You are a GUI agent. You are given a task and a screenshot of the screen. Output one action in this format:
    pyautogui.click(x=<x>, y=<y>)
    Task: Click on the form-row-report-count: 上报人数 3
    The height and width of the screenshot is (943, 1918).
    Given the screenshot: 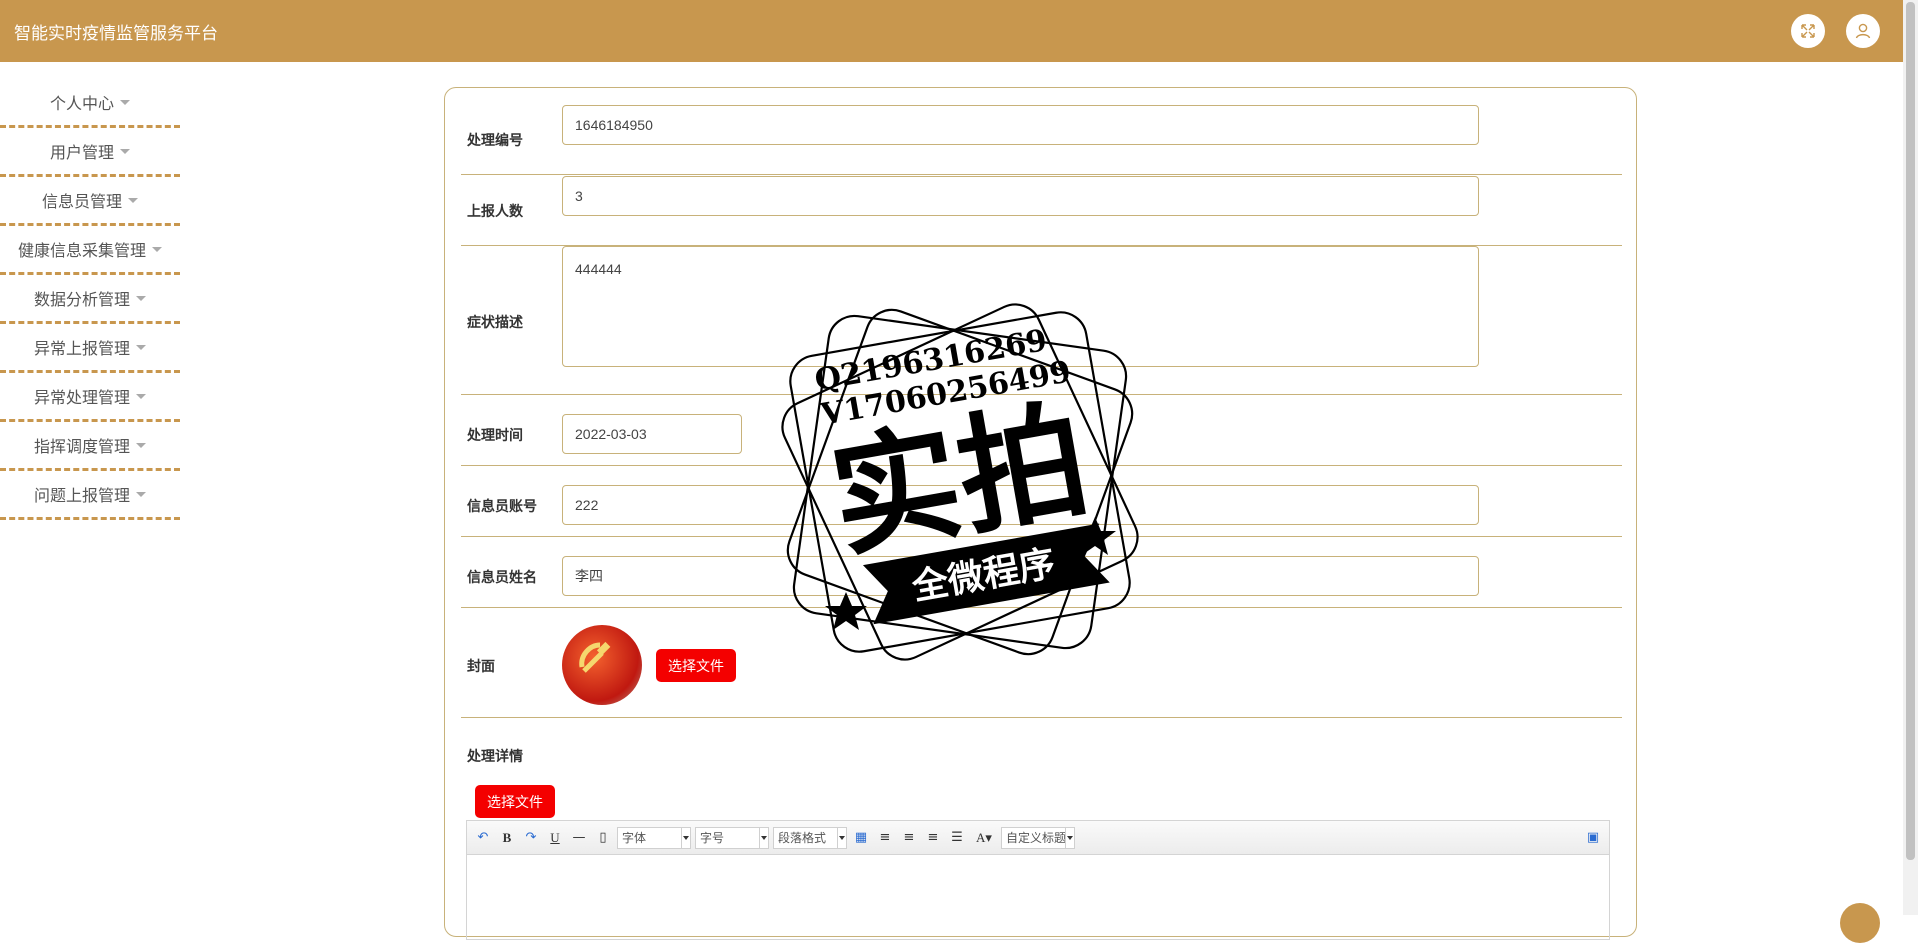 What is the action you would take?
    pyautogui.click(x=1041, y=210)
    